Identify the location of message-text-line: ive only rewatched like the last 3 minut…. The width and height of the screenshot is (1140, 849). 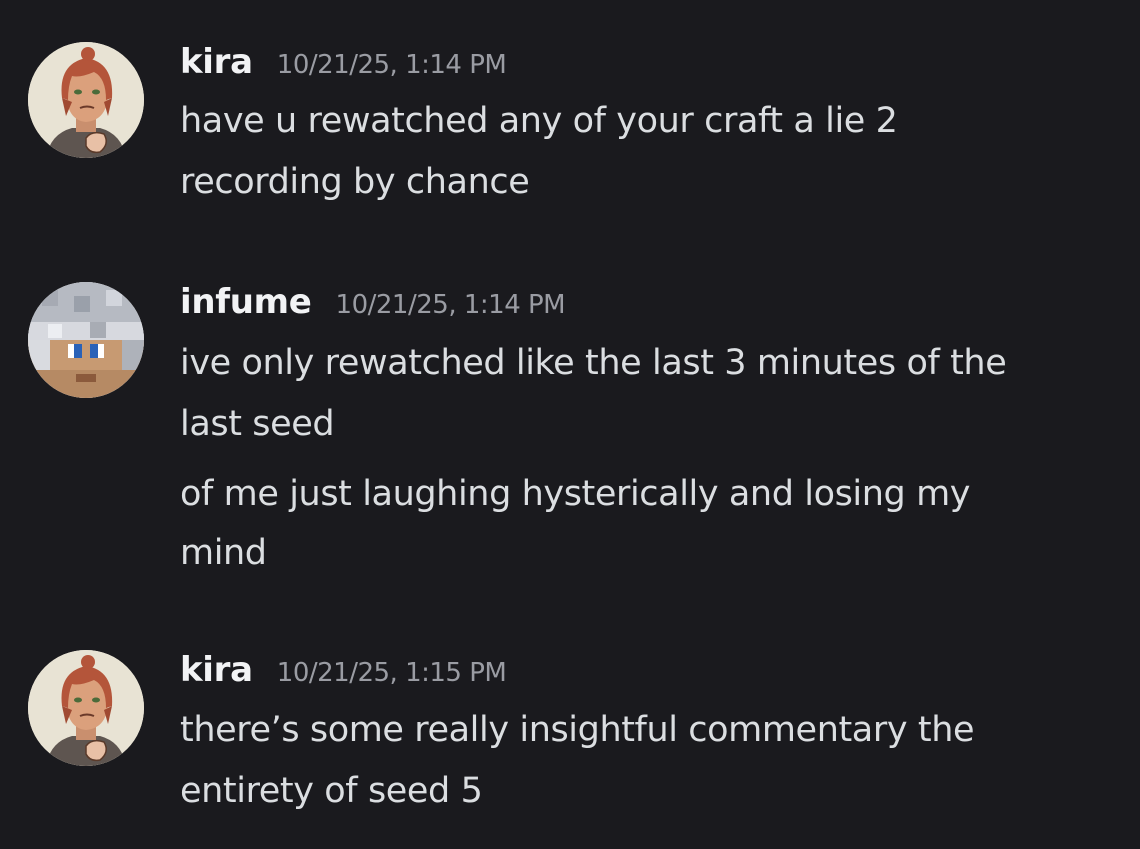
(593, 363).